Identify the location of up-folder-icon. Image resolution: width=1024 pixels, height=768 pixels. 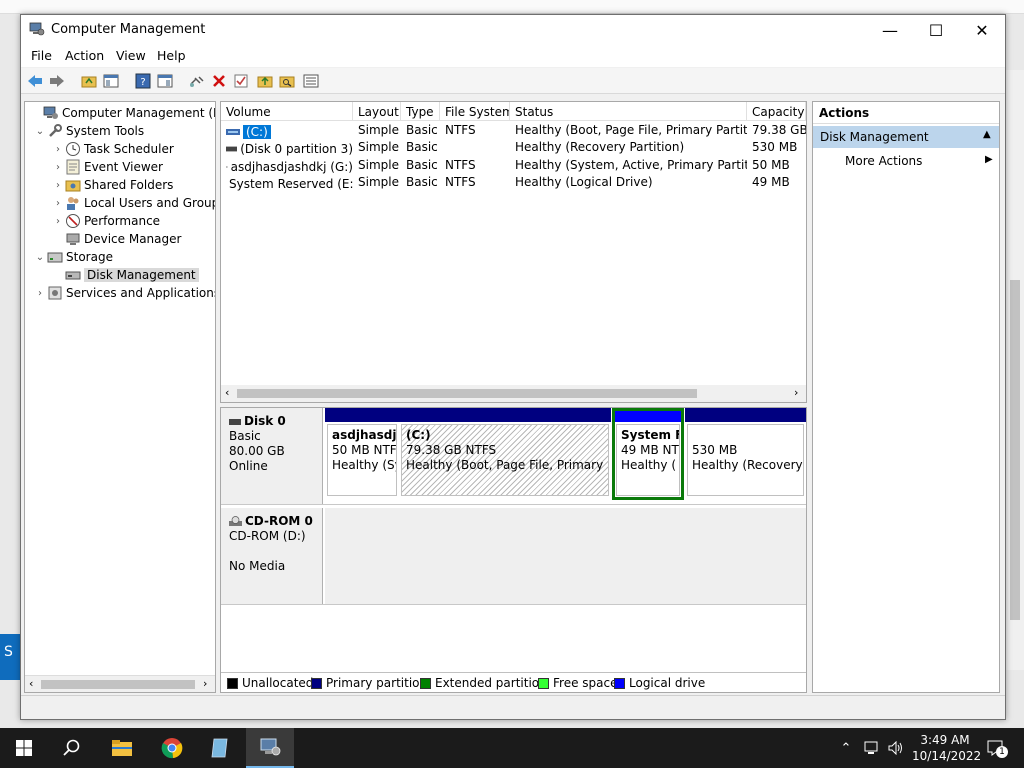
(89, 81).